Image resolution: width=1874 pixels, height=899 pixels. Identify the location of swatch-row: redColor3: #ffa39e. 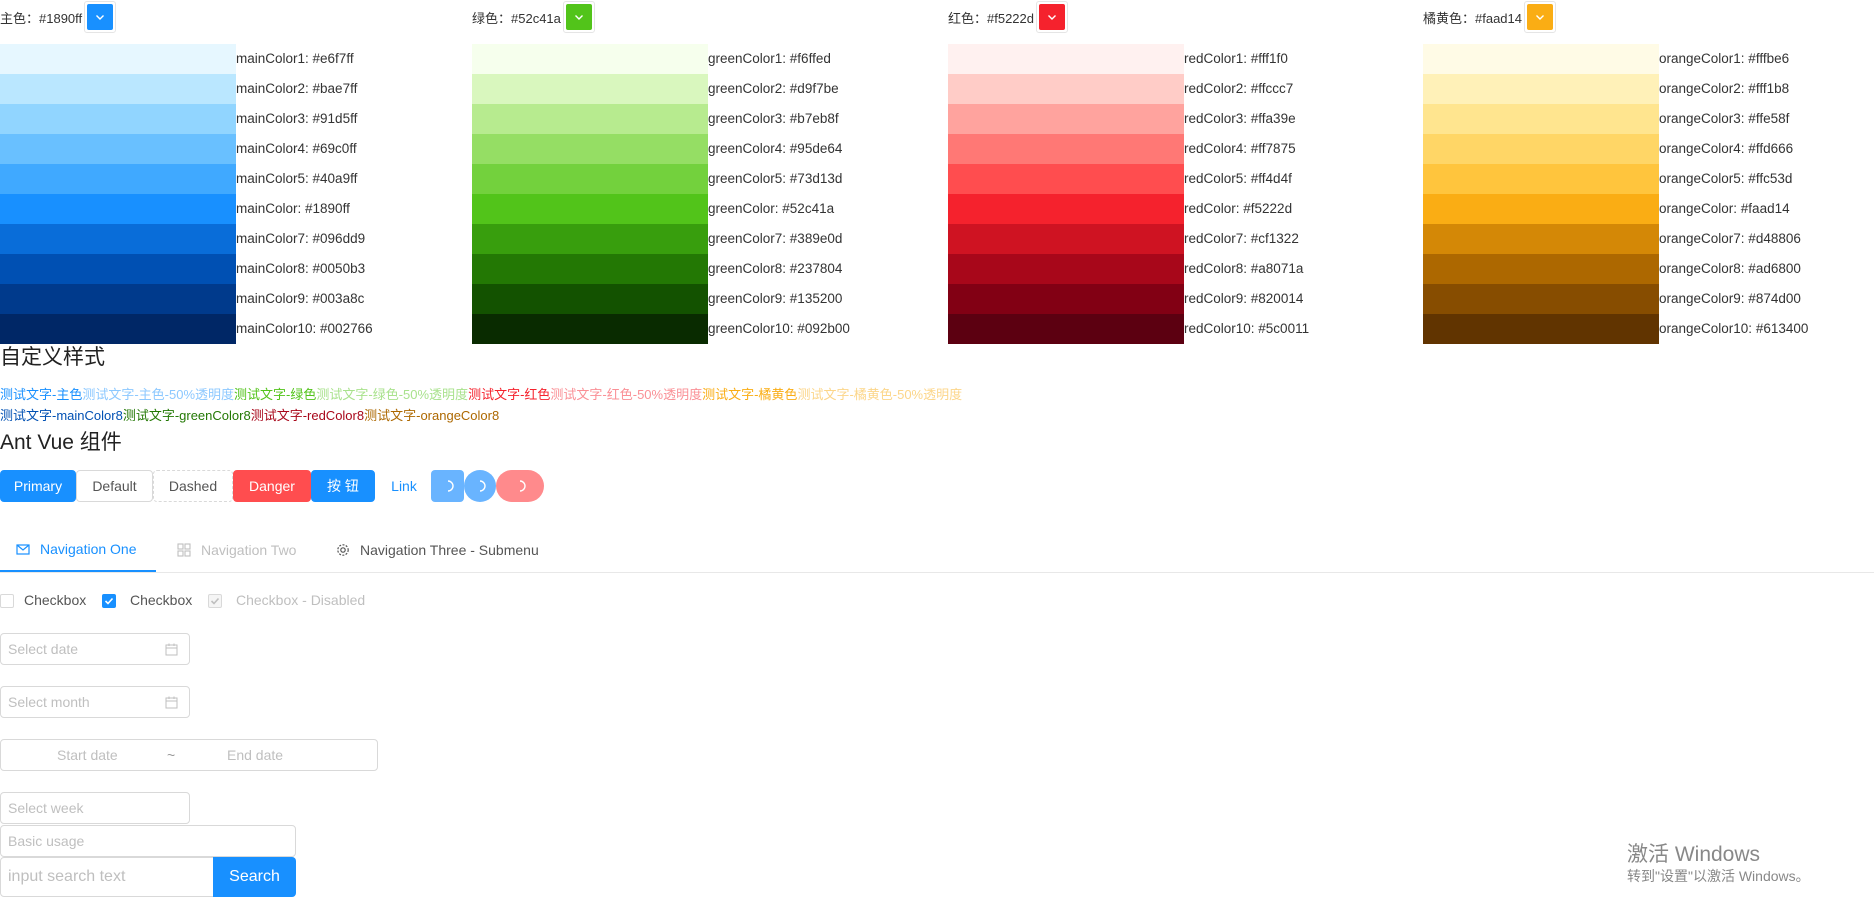
(1183, 119).